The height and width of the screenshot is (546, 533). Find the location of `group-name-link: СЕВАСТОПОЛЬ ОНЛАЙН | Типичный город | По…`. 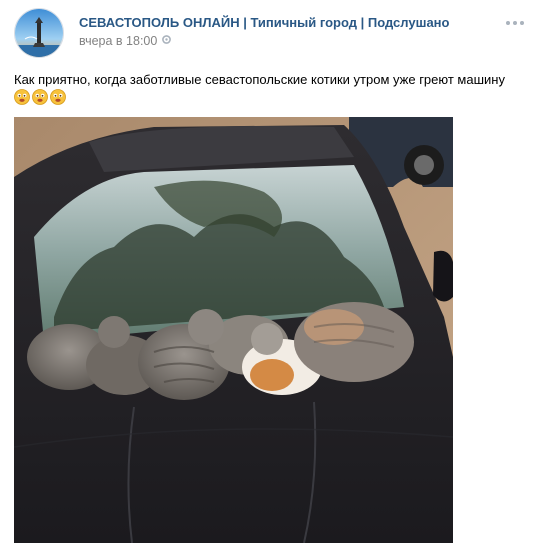

group-name-link: СЕВАСТОПОЛЬ ОНЛАЙН | Типичный город | По… is located at coordinates (264, 22).